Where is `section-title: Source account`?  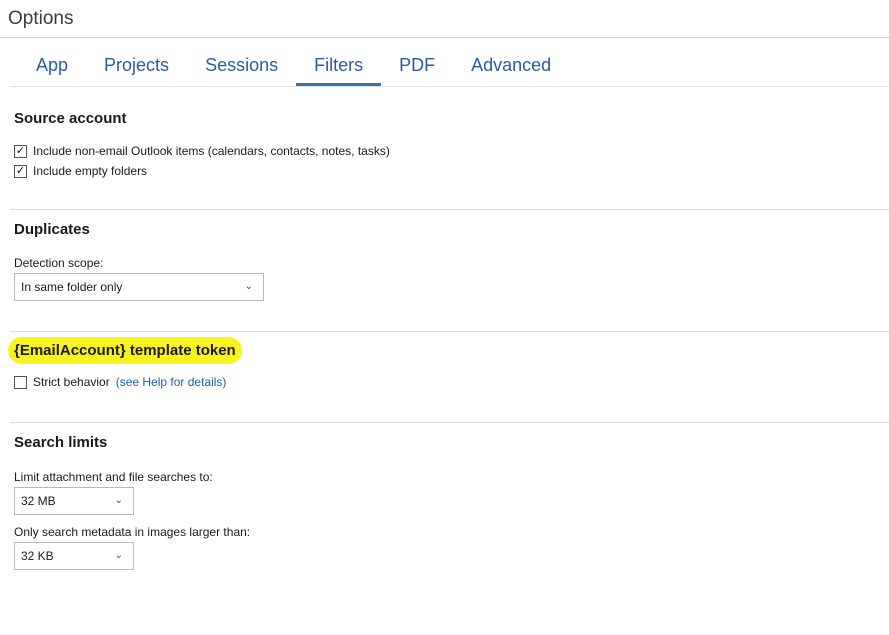 section-title: Source account is located at coordinates (70, 118).